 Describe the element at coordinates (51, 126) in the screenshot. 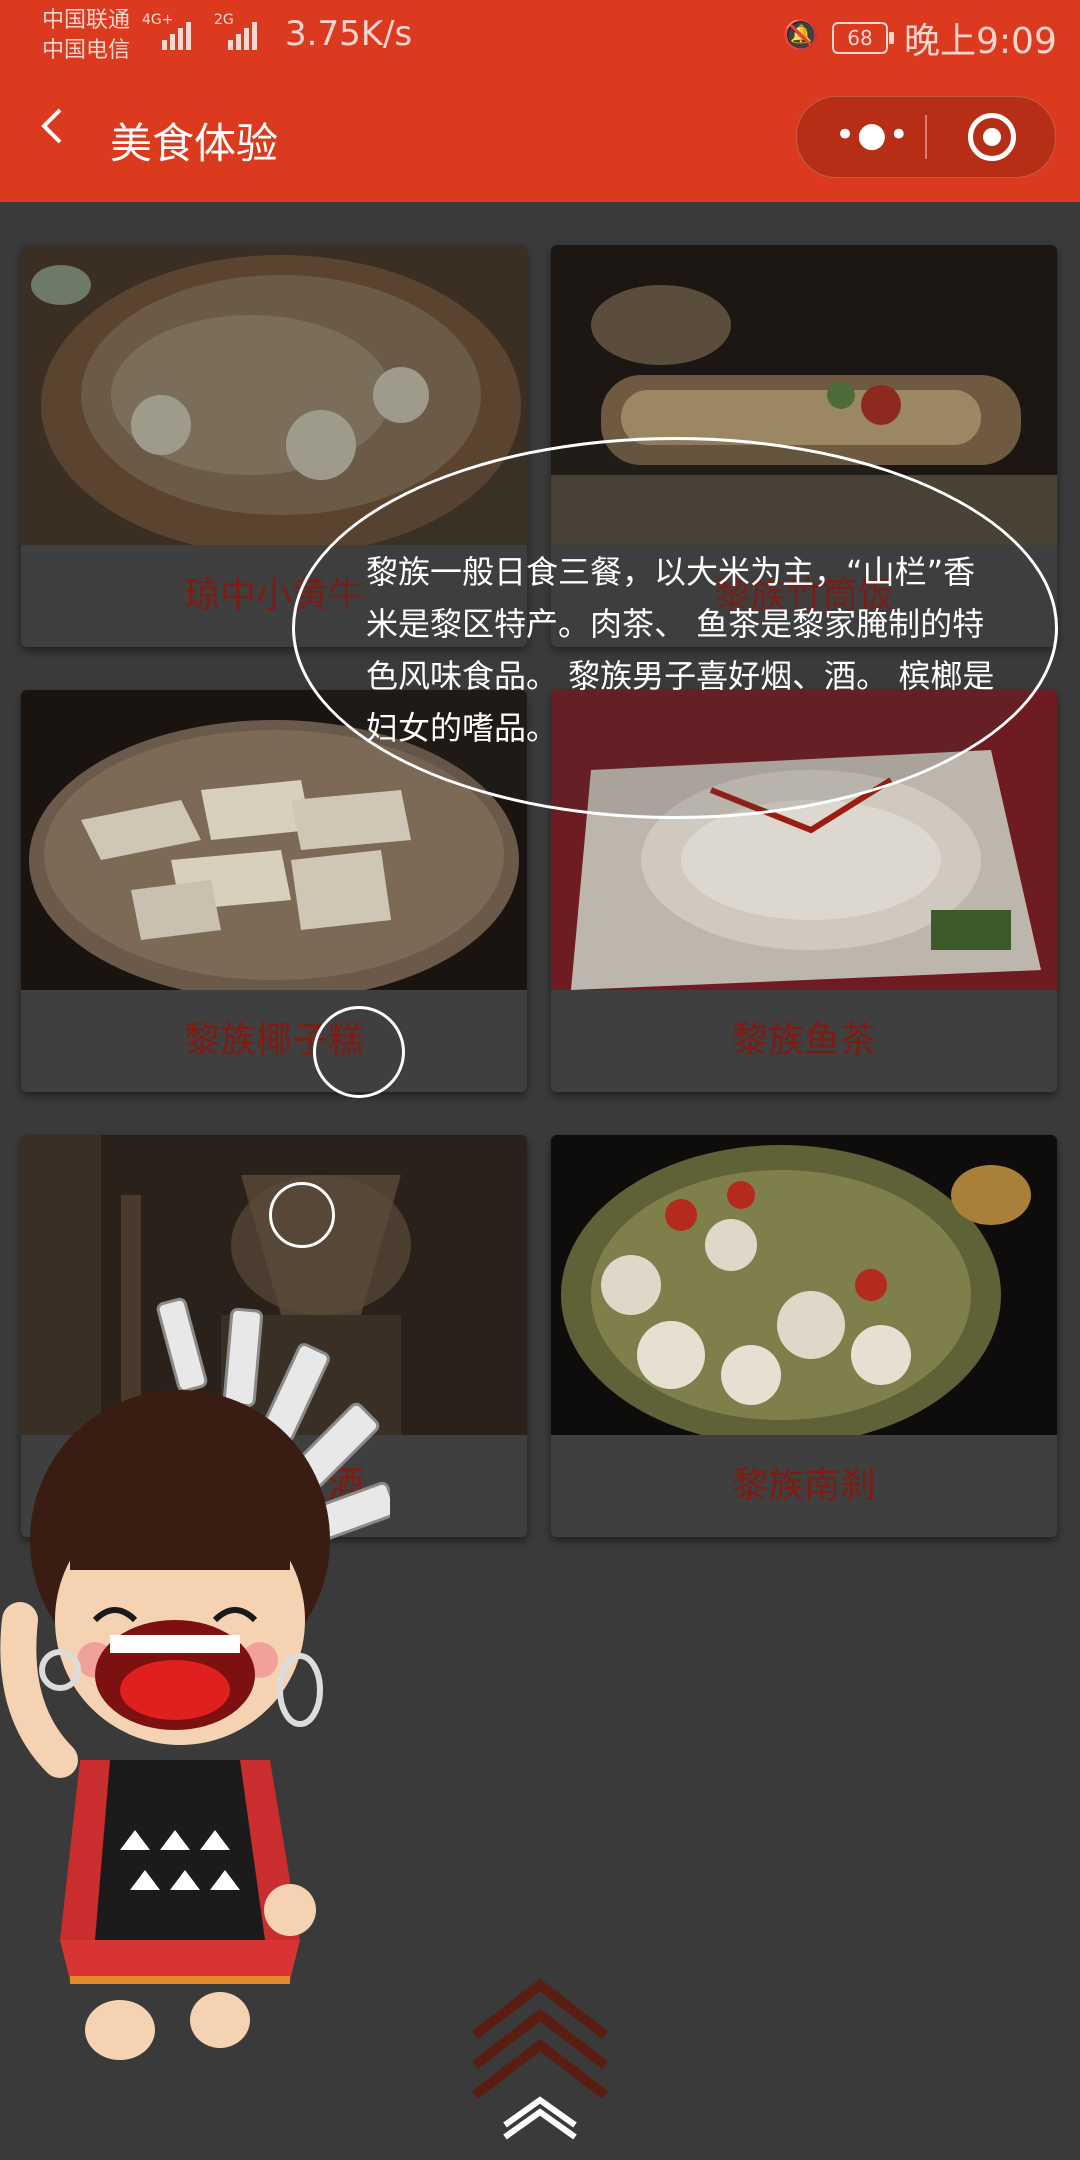

I see `back-chevron-icon` at that location.